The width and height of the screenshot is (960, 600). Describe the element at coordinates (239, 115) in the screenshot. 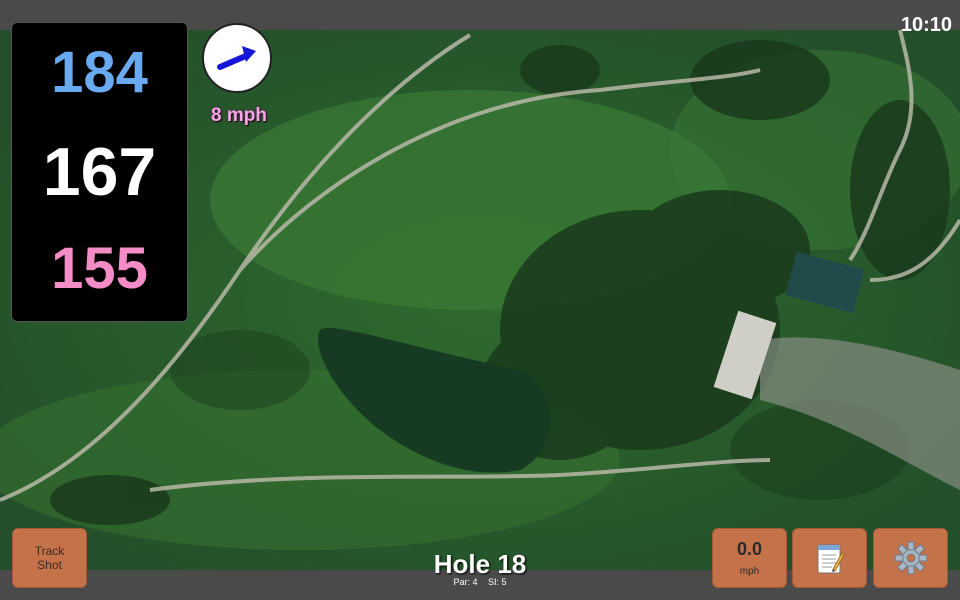

I see `wind-speed-label: 8 mph` at that location.